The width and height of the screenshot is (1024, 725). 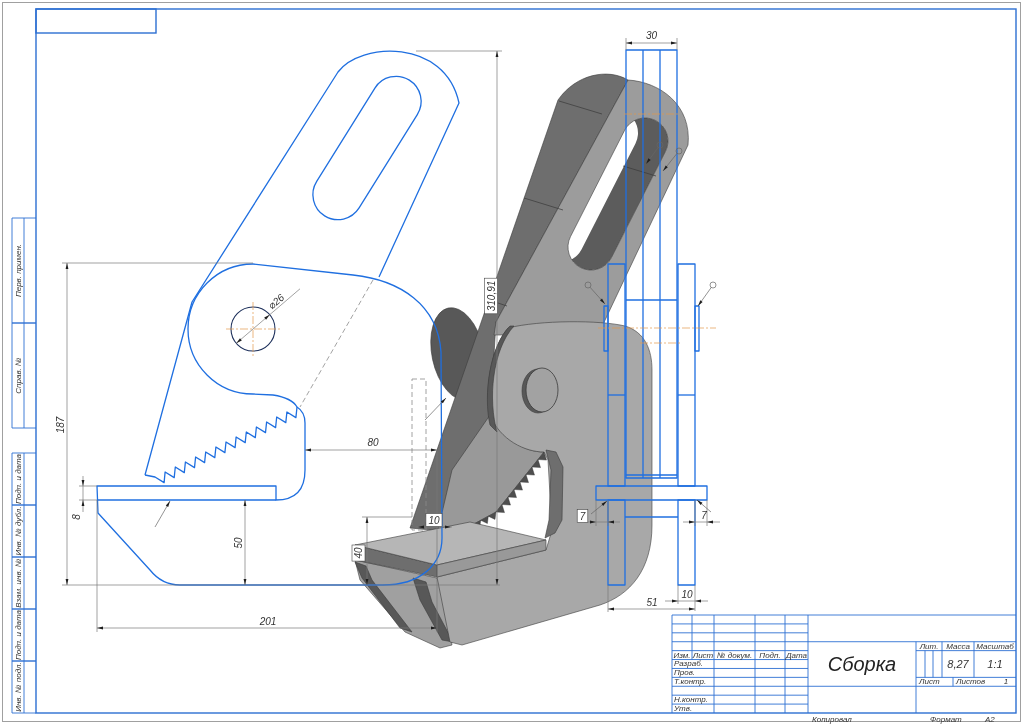 I want to click on sheets-label: Листов, so click(x=971, y=682).